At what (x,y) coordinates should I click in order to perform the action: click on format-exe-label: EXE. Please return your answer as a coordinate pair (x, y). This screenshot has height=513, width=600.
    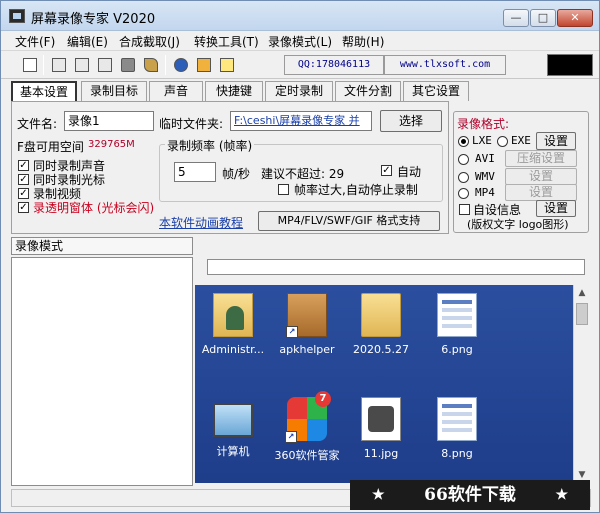
    Looking at the image, I should click on (521, 140).